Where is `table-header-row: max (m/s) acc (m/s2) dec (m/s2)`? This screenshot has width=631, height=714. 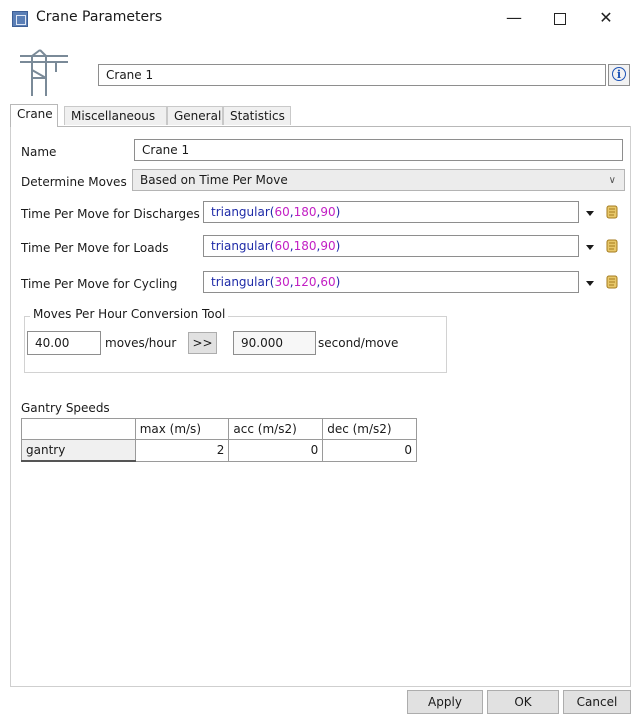
table-header-row: max (m/s) acc (m/s2) dec (m/s2) is located at coordinates (219, 429).